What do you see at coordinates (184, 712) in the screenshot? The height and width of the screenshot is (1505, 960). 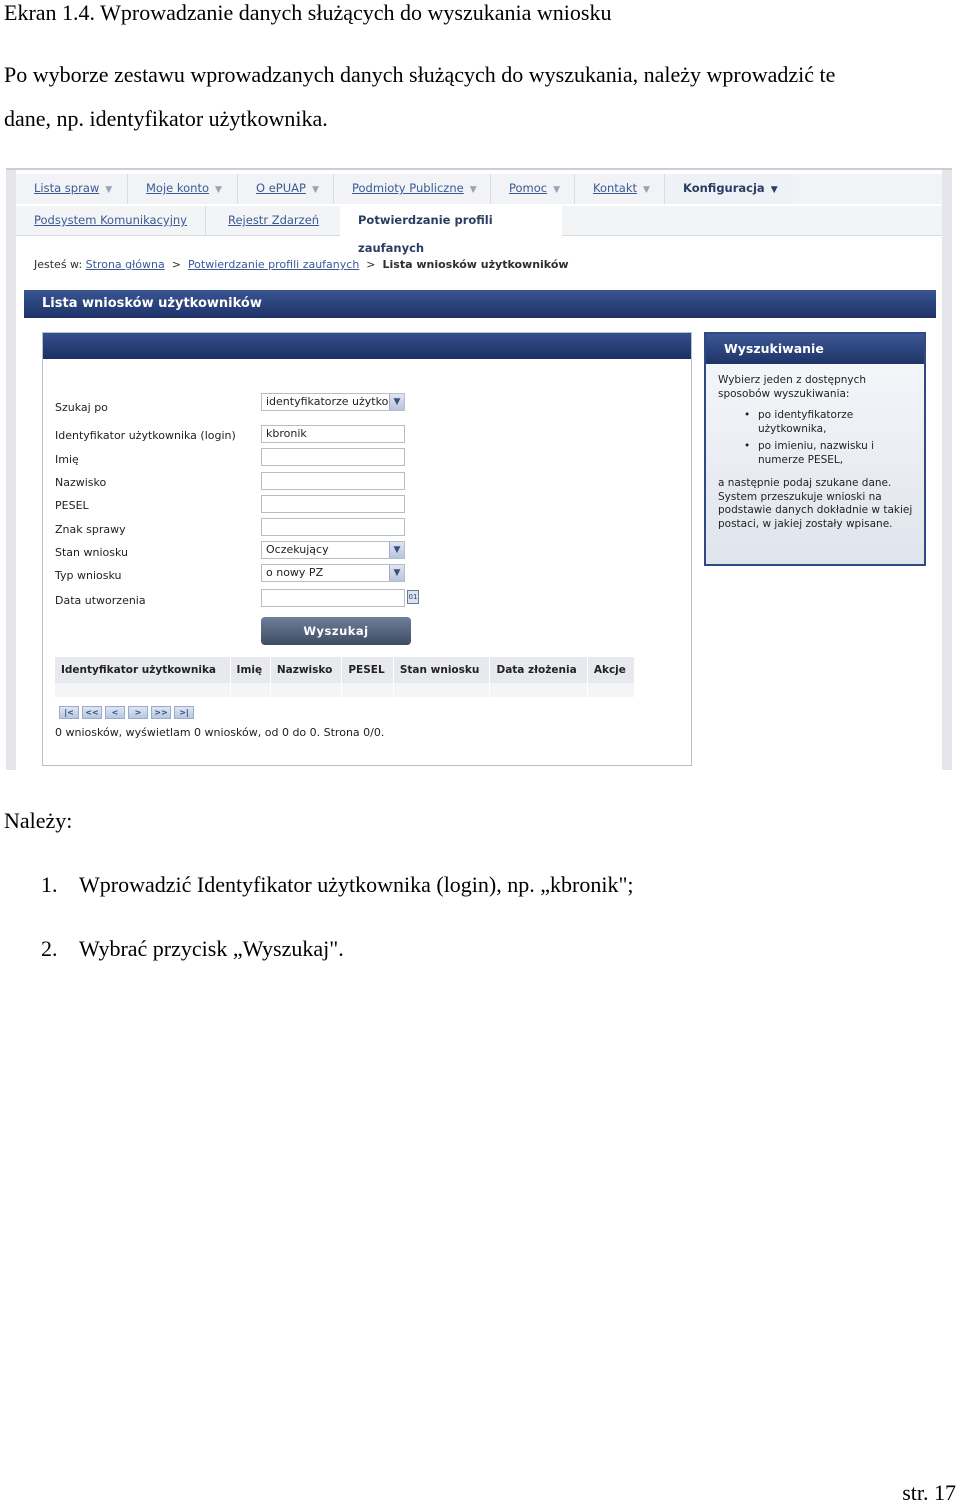 I see `last-page-icon: >|` at bounding box center [184, 712].